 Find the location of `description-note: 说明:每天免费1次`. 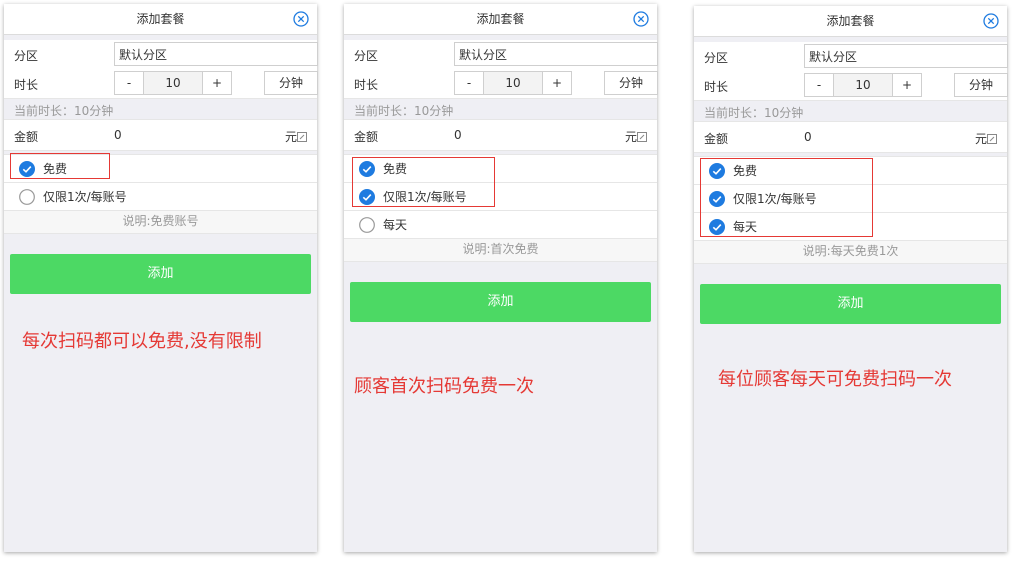

description-note: 说明:每天免费1次 is located at coordinates (850, 252).